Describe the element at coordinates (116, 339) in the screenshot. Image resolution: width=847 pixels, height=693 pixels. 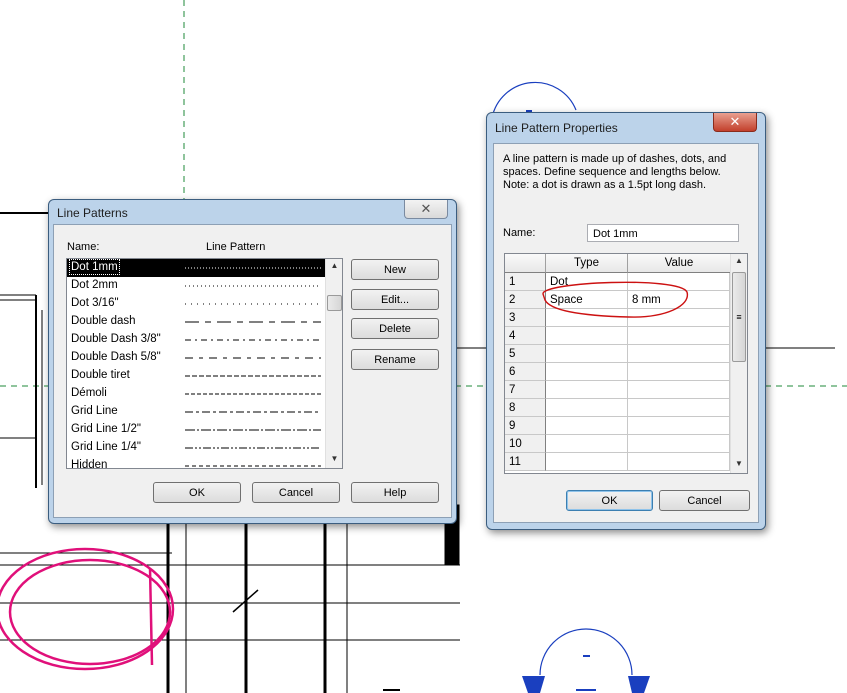
I see `pattern-name: Double Dash 3/8"` at that location.